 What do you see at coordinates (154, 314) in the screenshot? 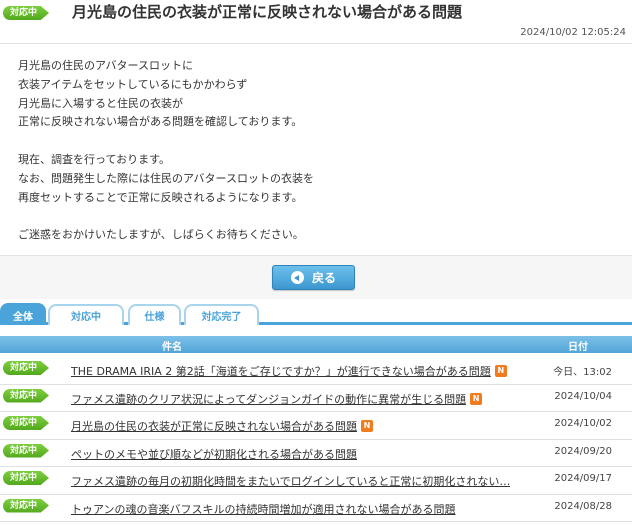
I see `tab-specification: 仕様` at bounding box center [154, 314].